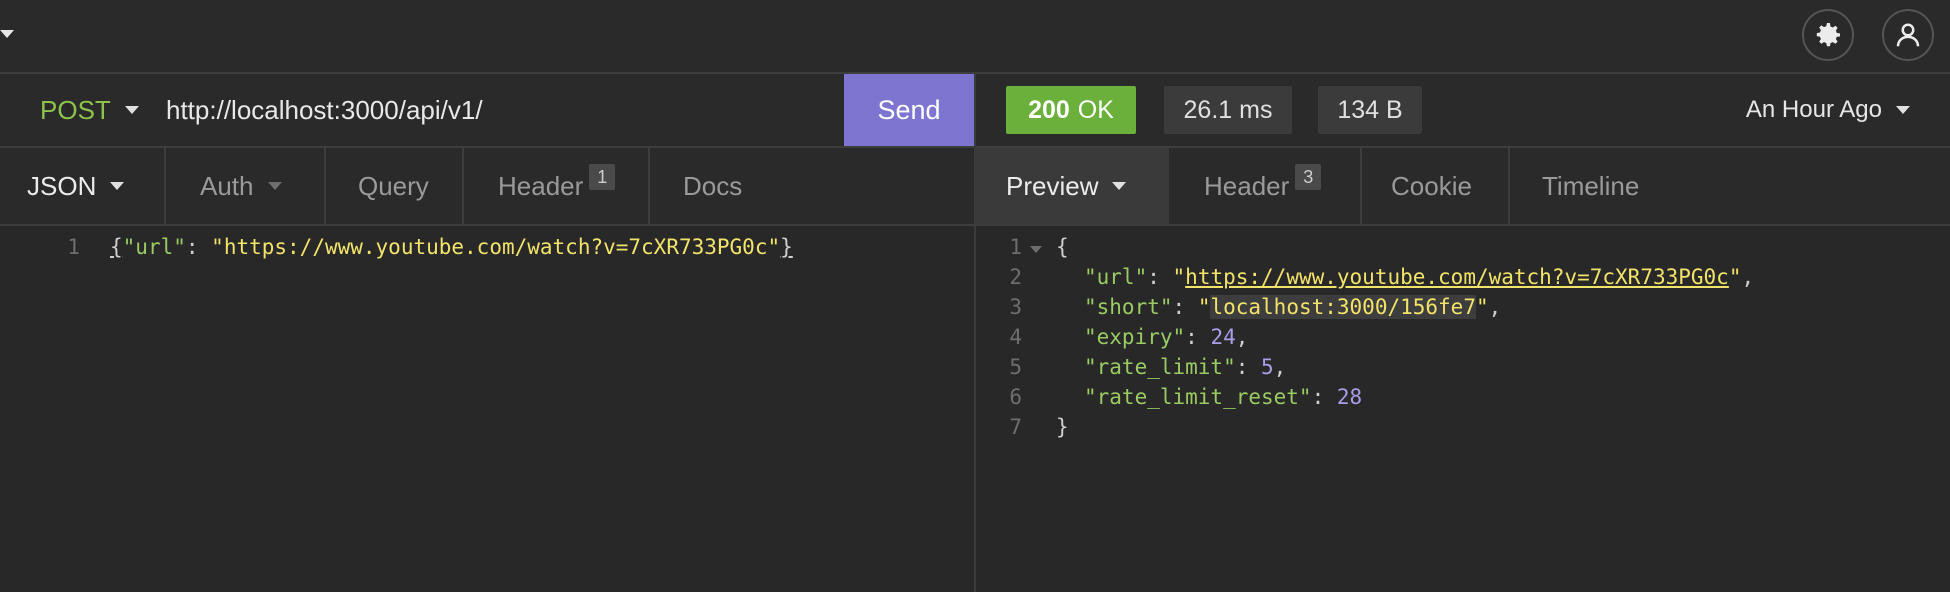  Describe the element at coordinates (1015, 367) in the screenshot. I see `line-number: 5` at that location.